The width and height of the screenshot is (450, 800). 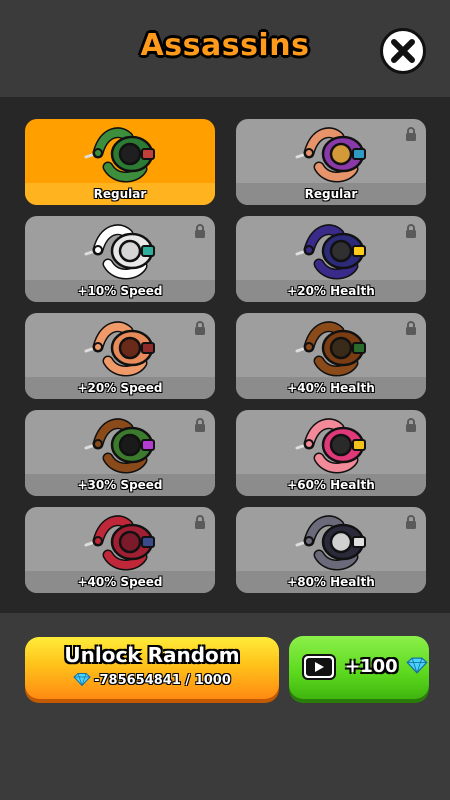 What do you see at coordinates (331, 291) in the screenshot?
I see `skin-card-label: +20% Health` at bounding box center [331, 291].